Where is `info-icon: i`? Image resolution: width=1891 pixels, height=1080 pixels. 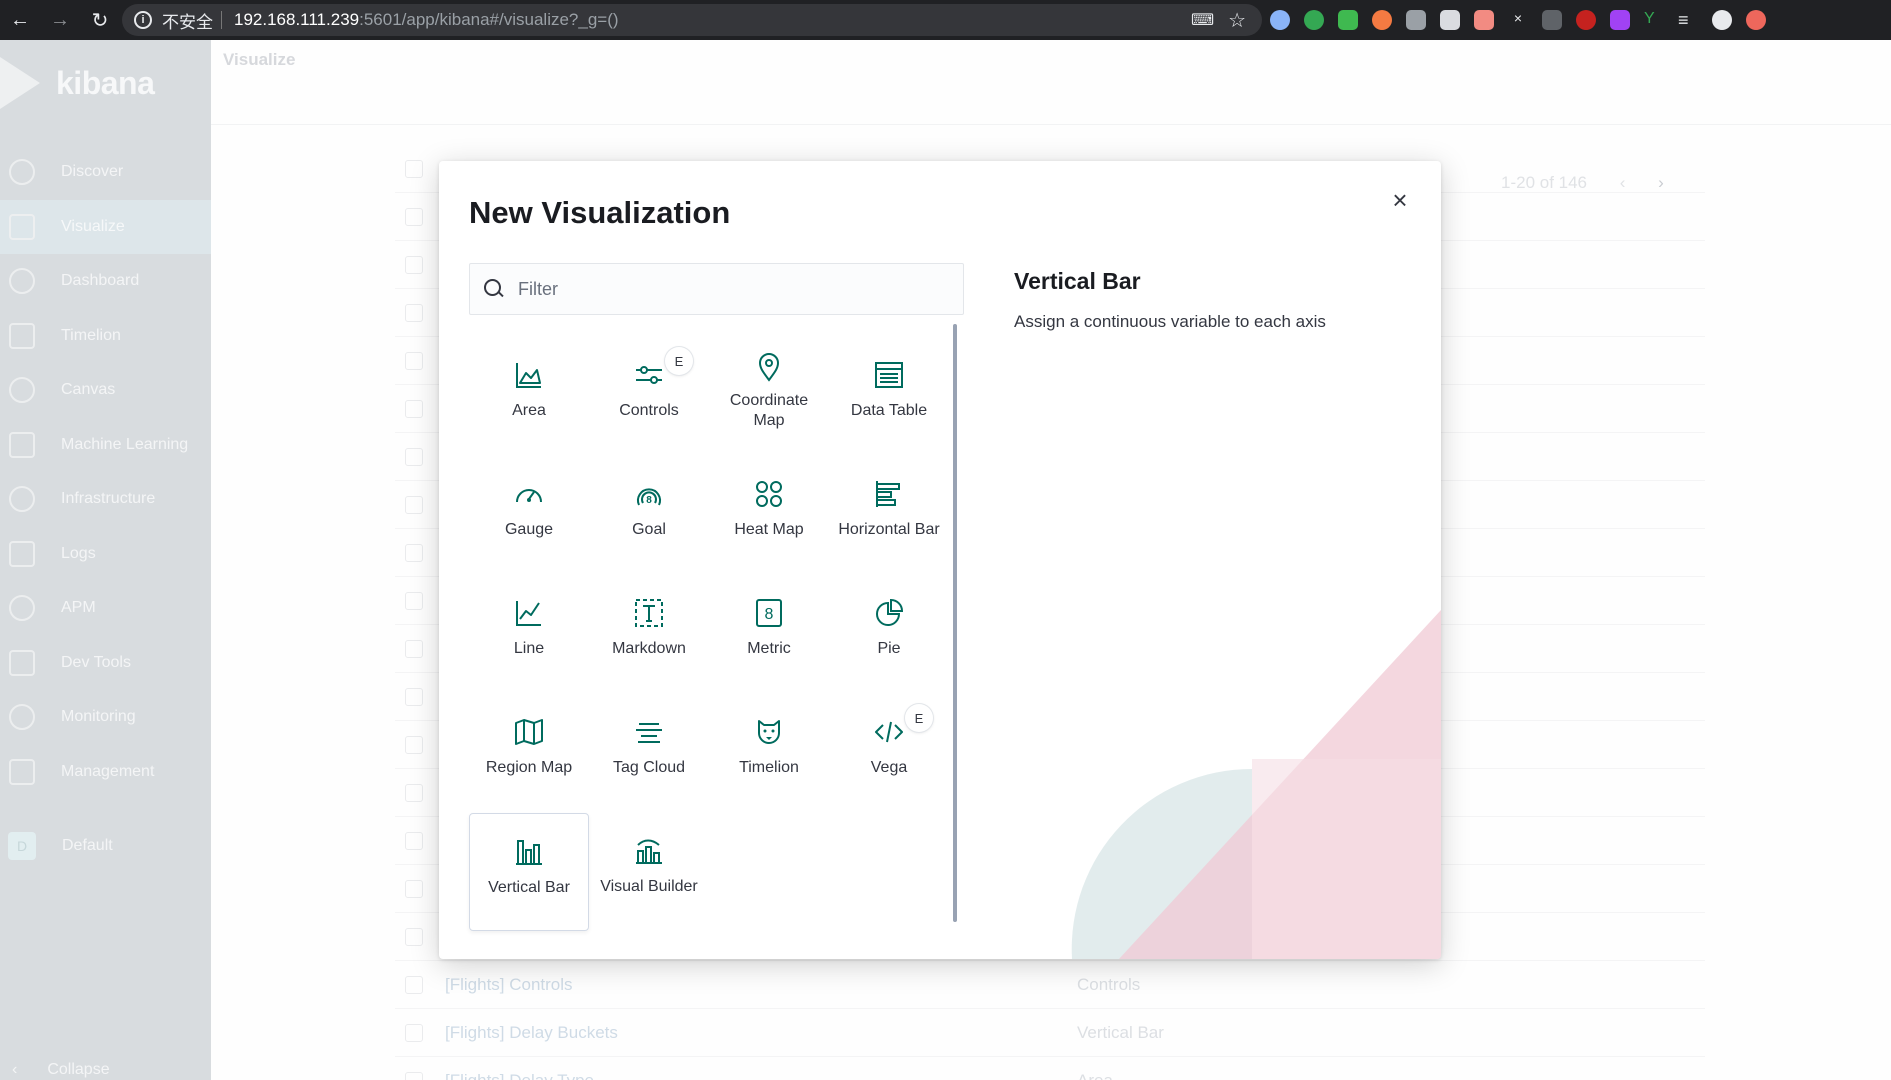 info-icon: i is located at coordinates (143, 20).